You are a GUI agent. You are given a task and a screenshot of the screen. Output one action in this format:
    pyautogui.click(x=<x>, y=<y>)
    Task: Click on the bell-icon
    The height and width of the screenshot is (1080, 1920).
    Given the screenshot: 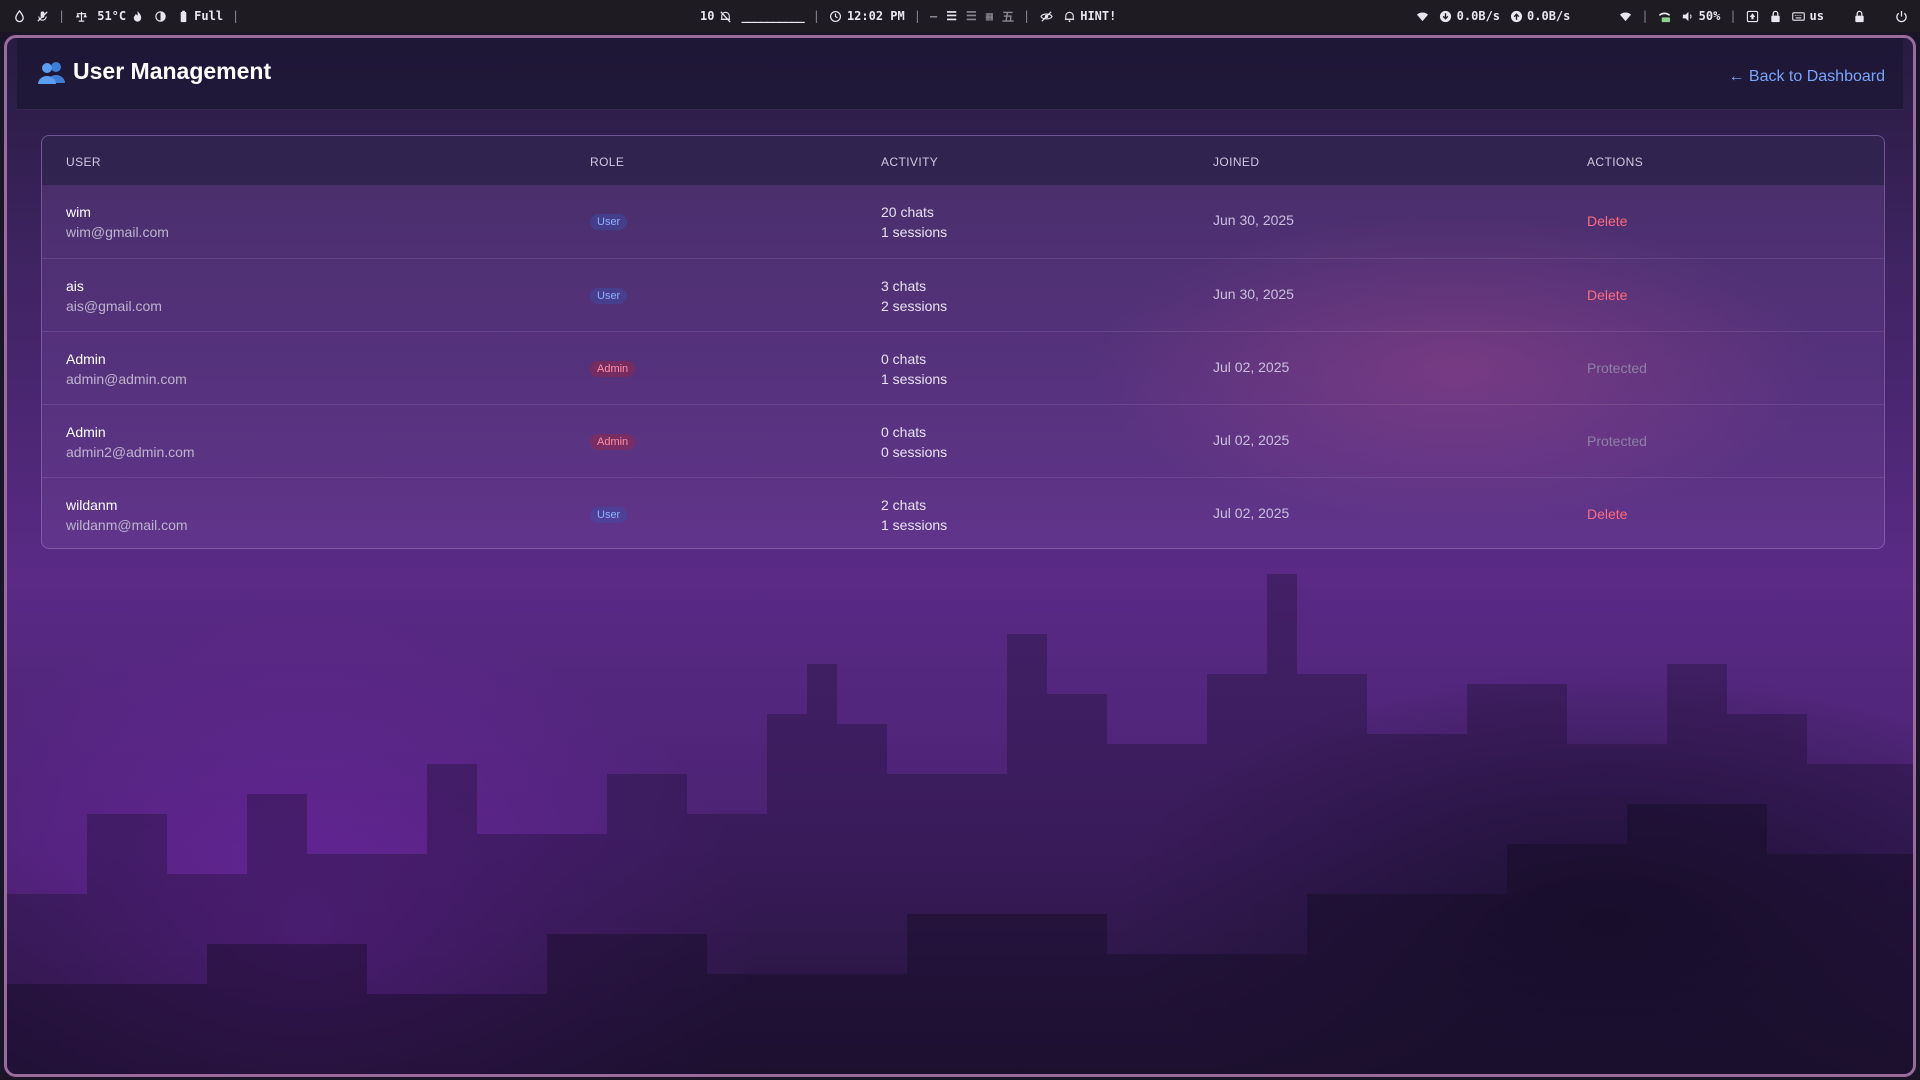 What is the action you would take?
    pyautogui.click(x=1069, y=16)
    